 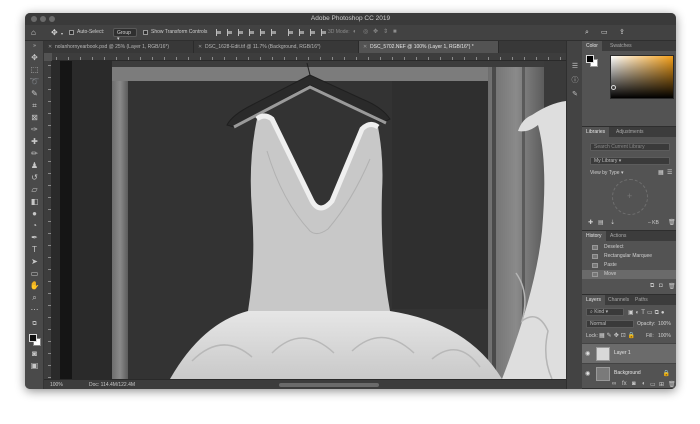 I want to click on align-right-icon, so click(x=240, y=32).